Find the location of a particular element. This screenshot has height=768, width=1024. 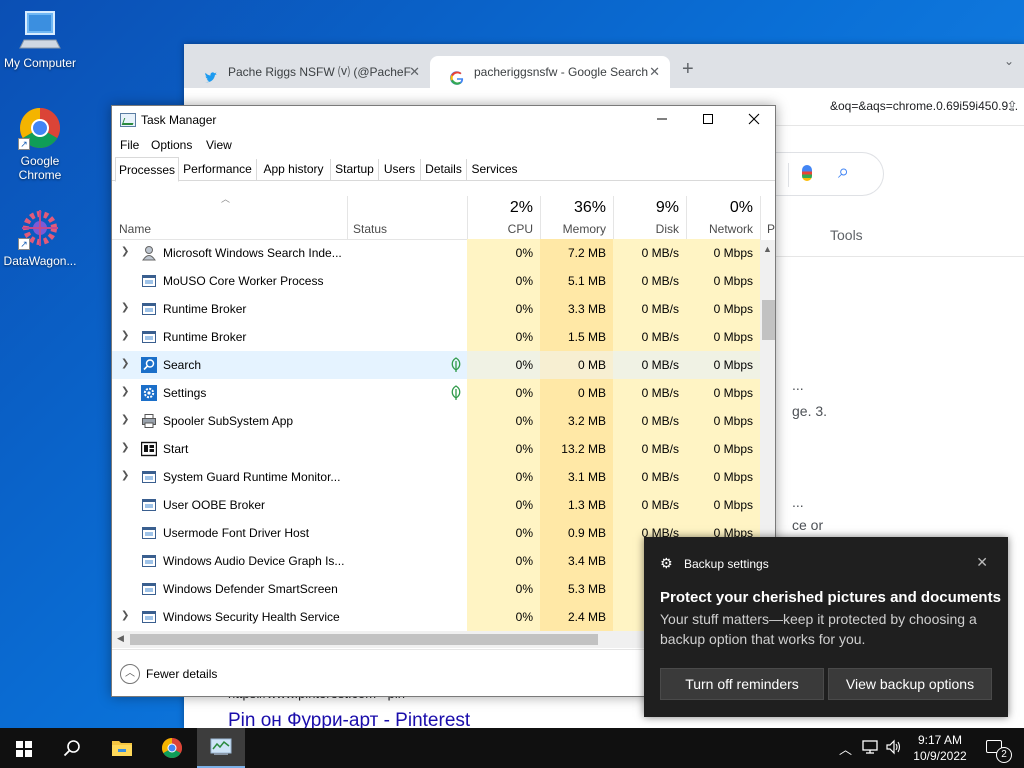

search-app-icon is located at coordinates (149, 365).